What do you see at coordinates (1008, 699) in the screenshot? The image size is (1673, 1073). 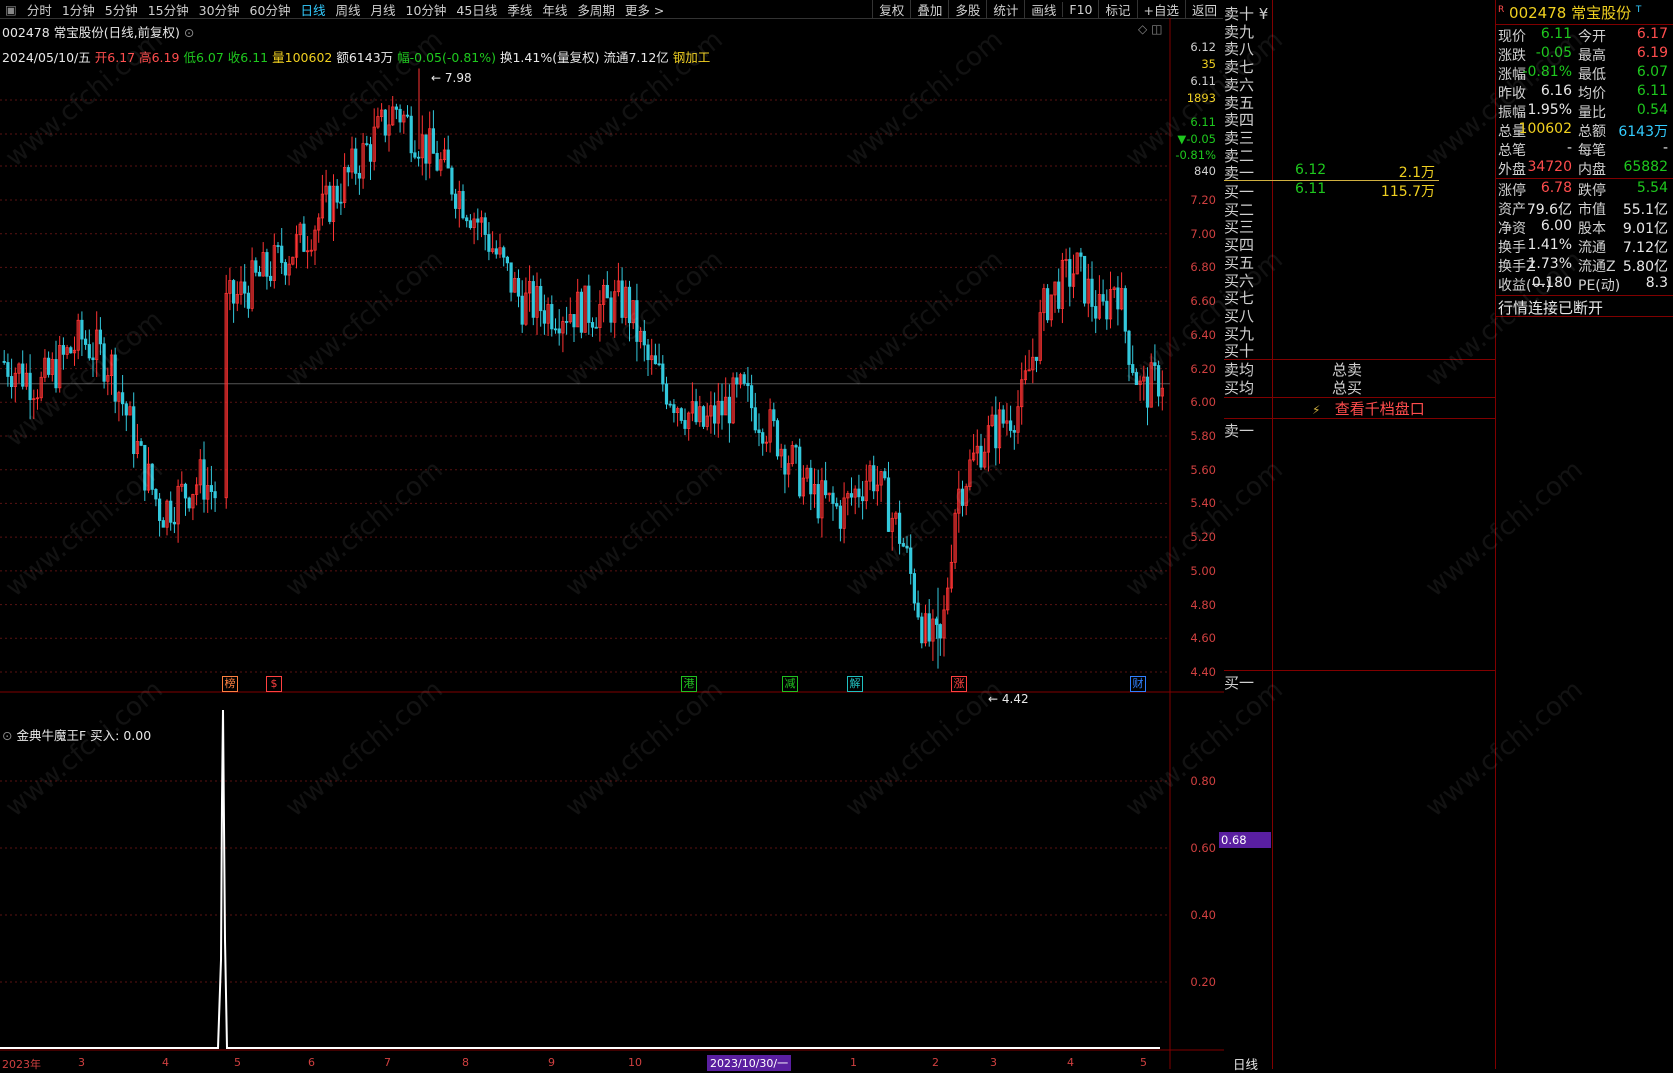 I see `low-price-annotation: ← 4.42` at bounding box center [1008, 699].